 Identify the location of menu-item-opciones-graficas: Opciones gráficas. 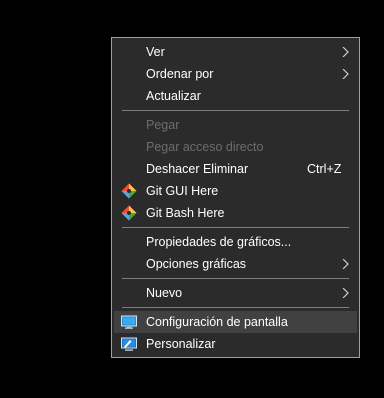
(235, 264).